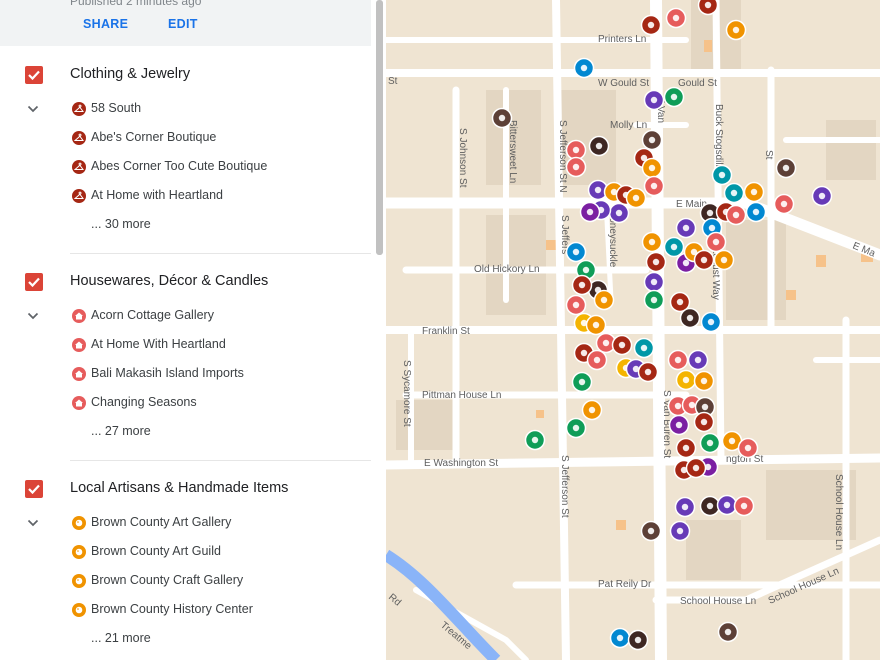 The width and height of the screenshot is (880, 660). I want to click on list-item-label: Brown County Art Guild, so click(156, 551).